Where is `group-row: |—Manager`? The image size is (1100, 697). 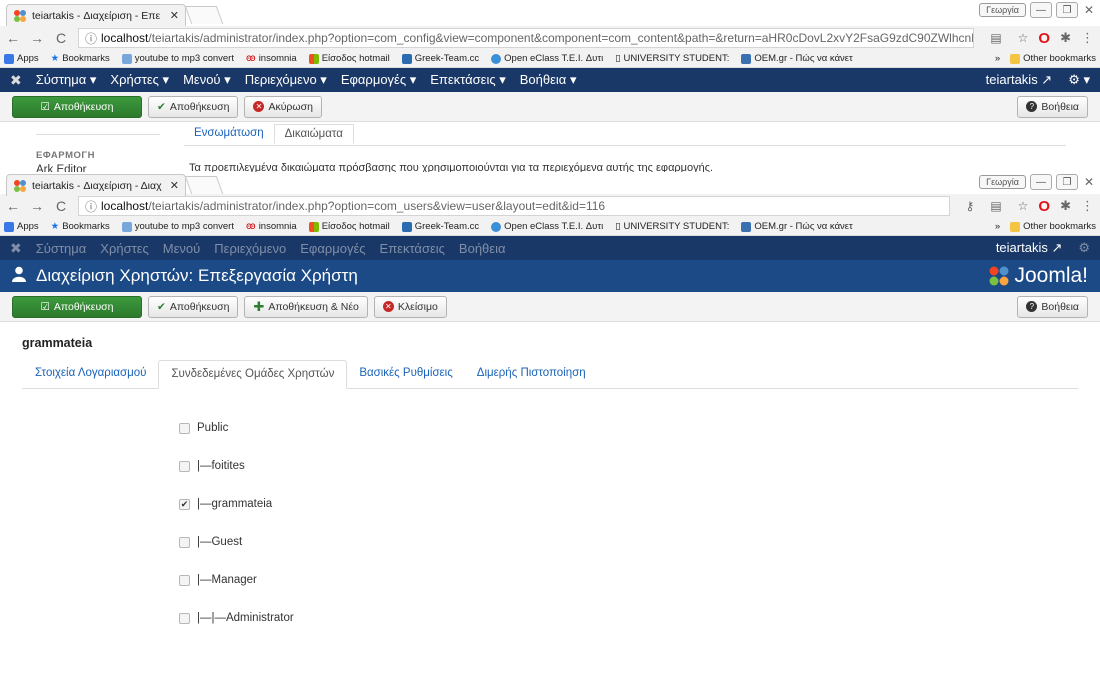 group-row: |—Manager is located at coordinates (628, 580).